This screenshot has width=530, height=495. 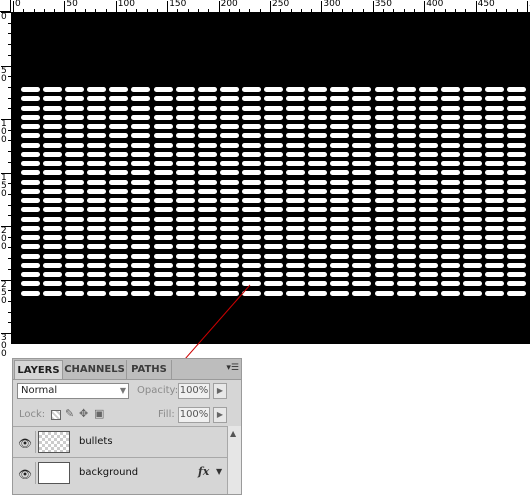 What do you see at coordinates (232, 368) in the screenshot?
I see `panel-menu-icon: ▾☰` at bounding box center [232, 368].